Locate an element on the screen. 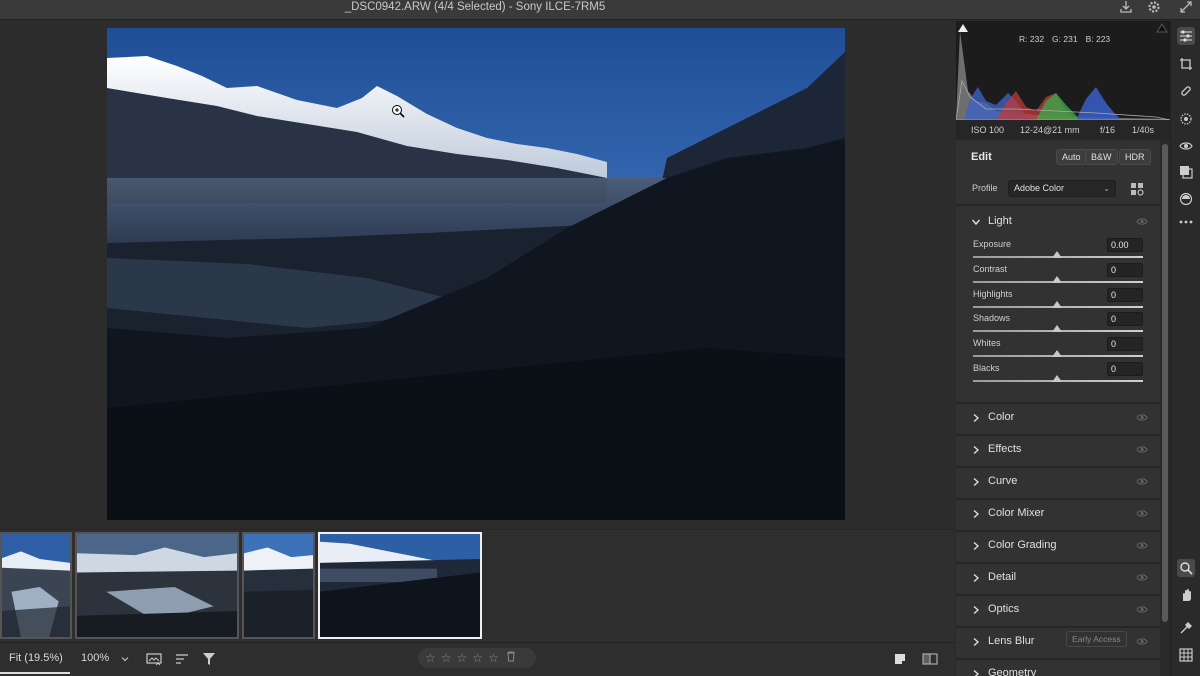 The height and width of the screenshot is (676, 1200). section-label: Detail is located at coordinates (1002, 577).